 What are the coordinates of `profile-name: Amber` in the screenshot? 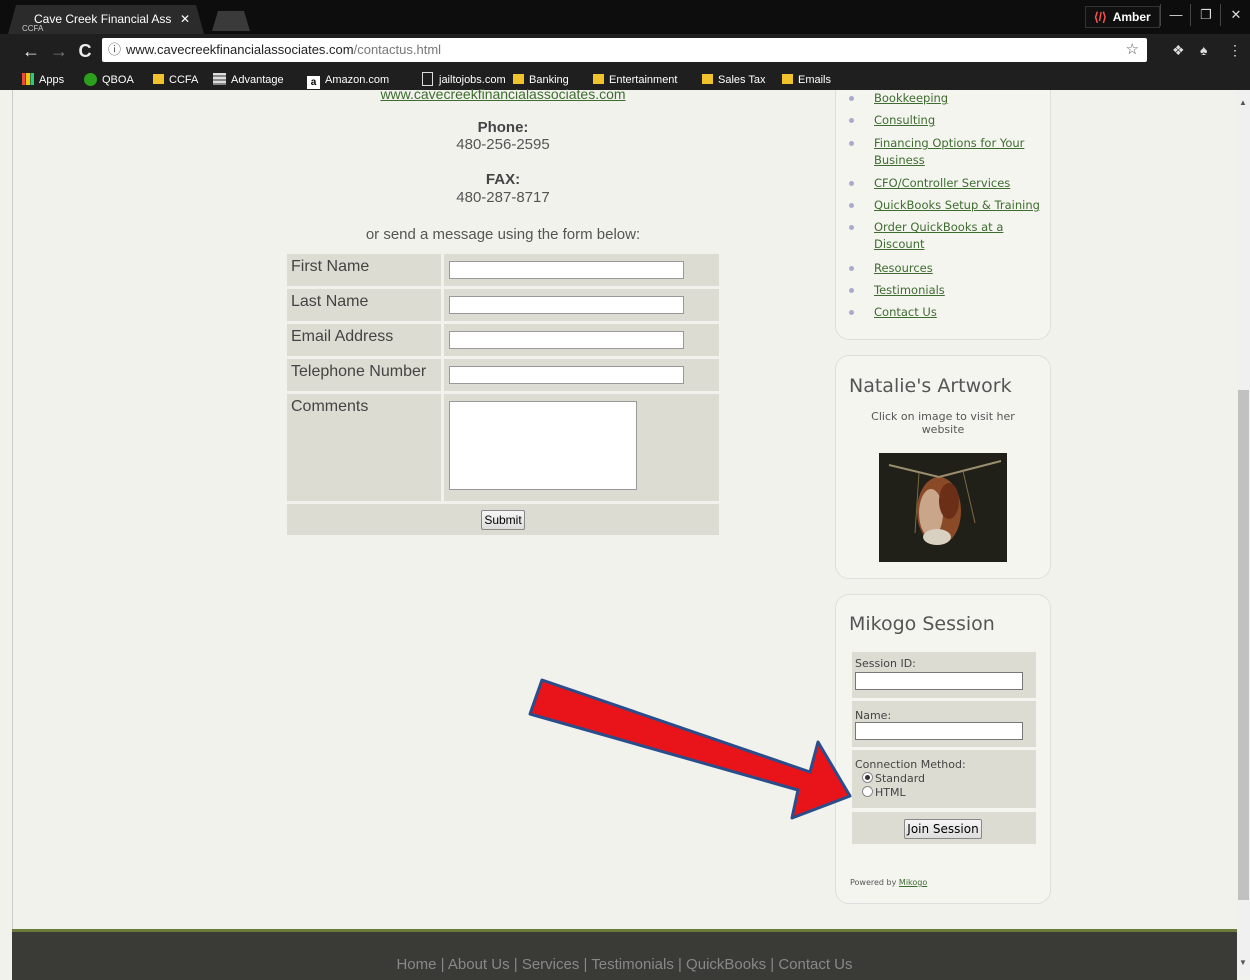 It's located at (1131, 17).